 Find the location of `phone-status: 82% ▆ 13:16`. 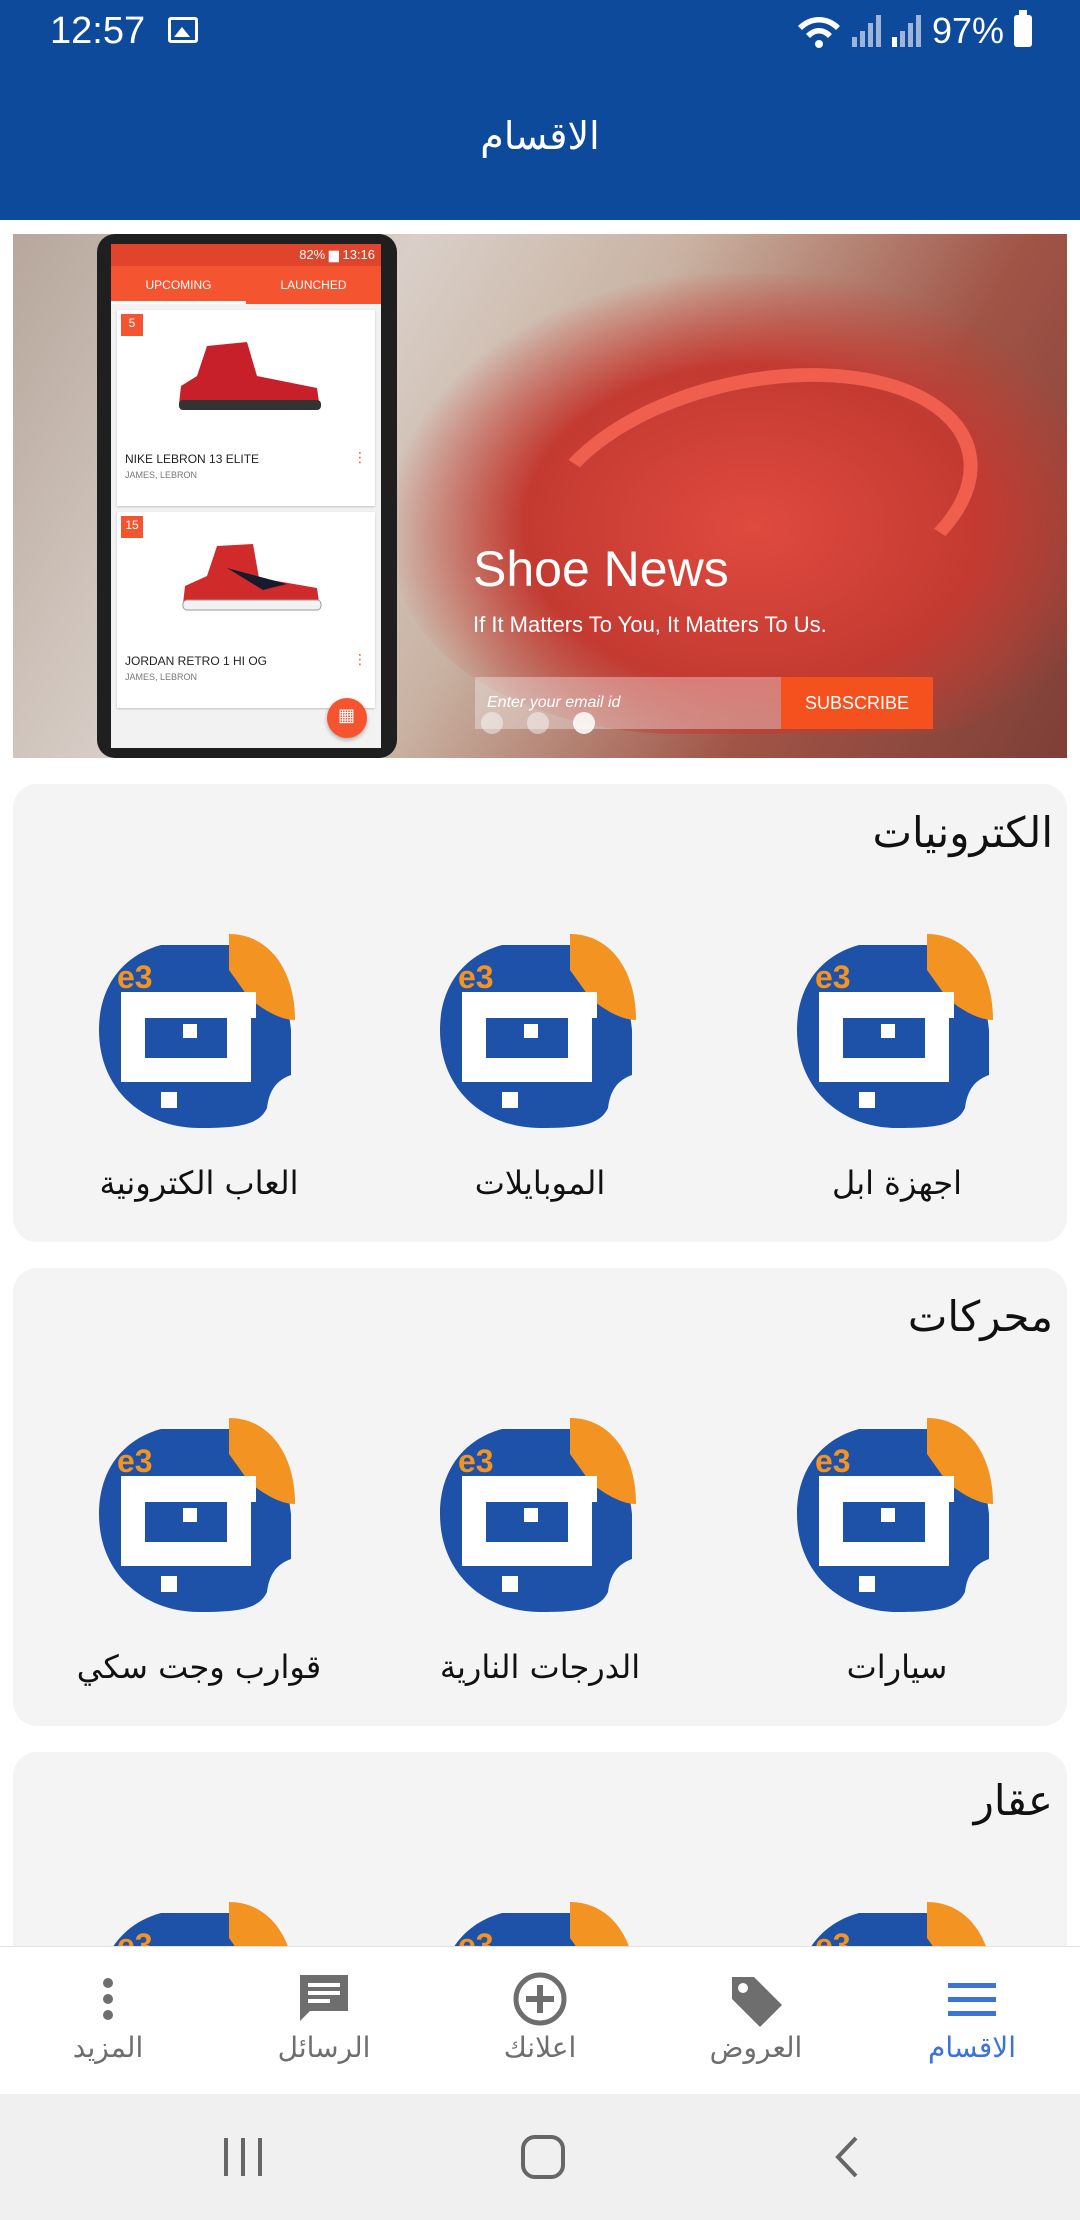

phone-status: 82% ▆ 13:16 is located at coordinates (246, 255).